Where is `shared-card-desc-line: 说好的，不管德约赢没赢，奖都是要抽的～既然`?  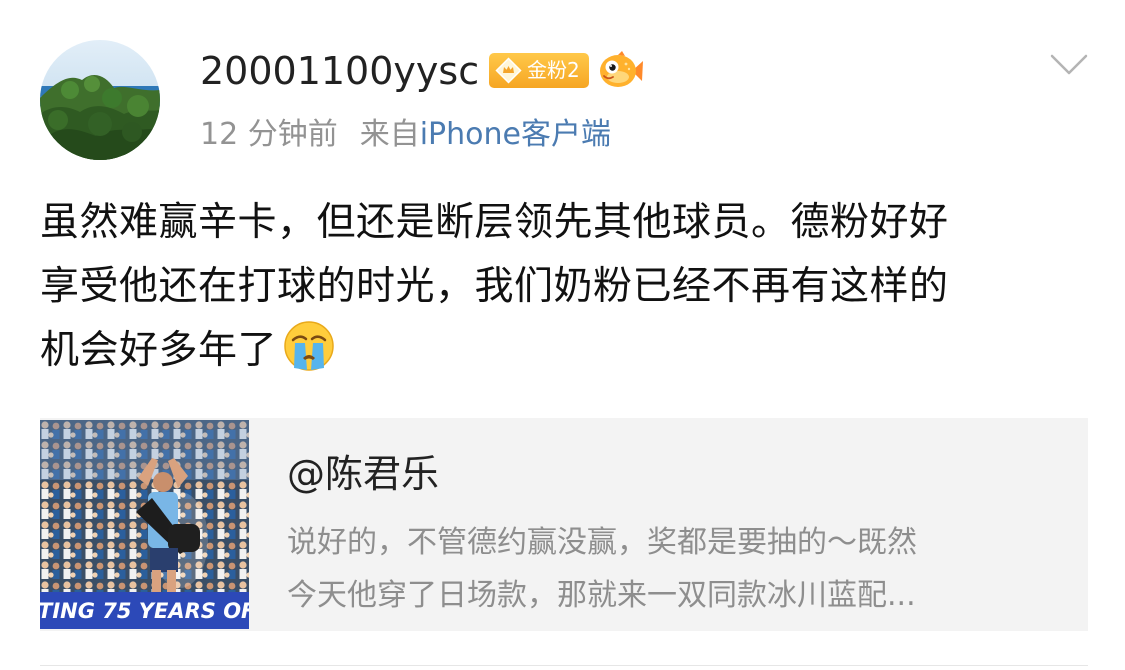 shared-card-desc-line: 说好的，不管德约赢没赢，奖都是要抽的～既然 is located at coordinates (602, 542).